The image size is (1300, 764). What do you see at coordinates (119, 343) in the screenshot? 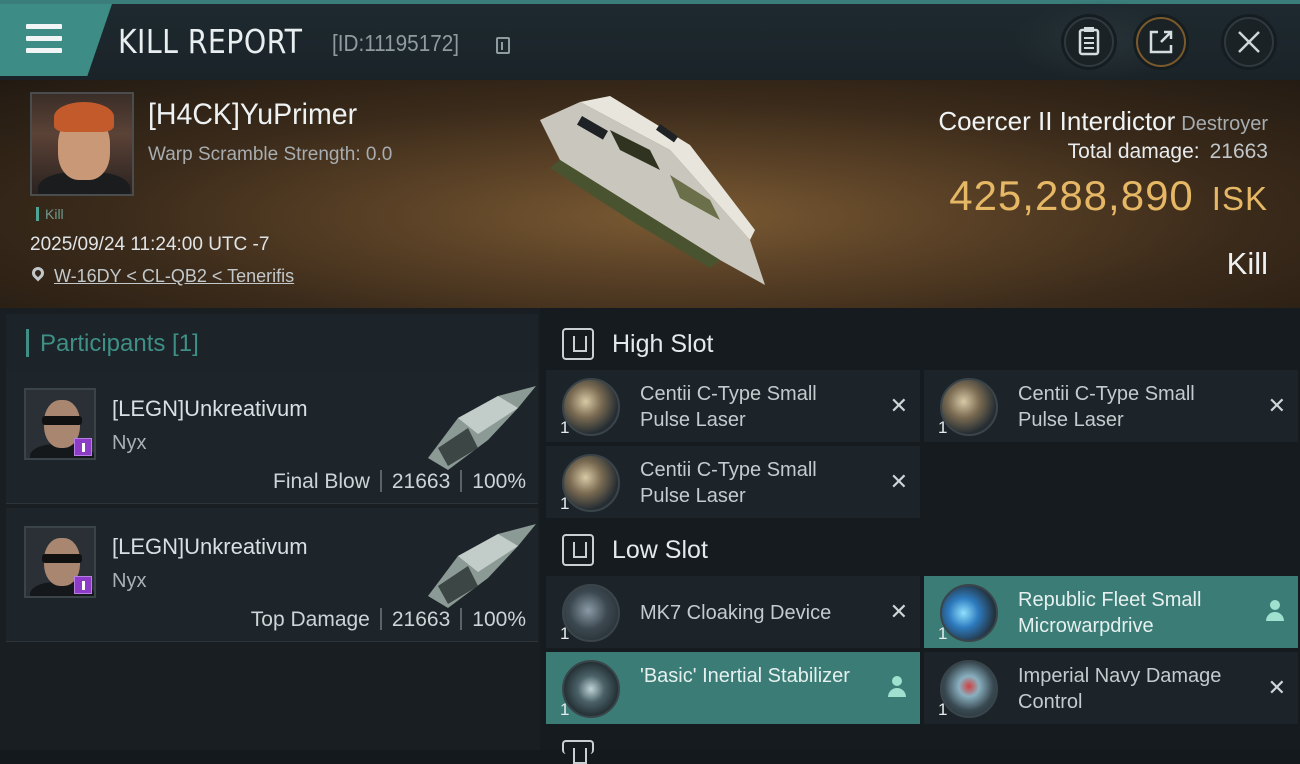
I see `participants-title: Participants [1]` at bounding box center [119, 343].